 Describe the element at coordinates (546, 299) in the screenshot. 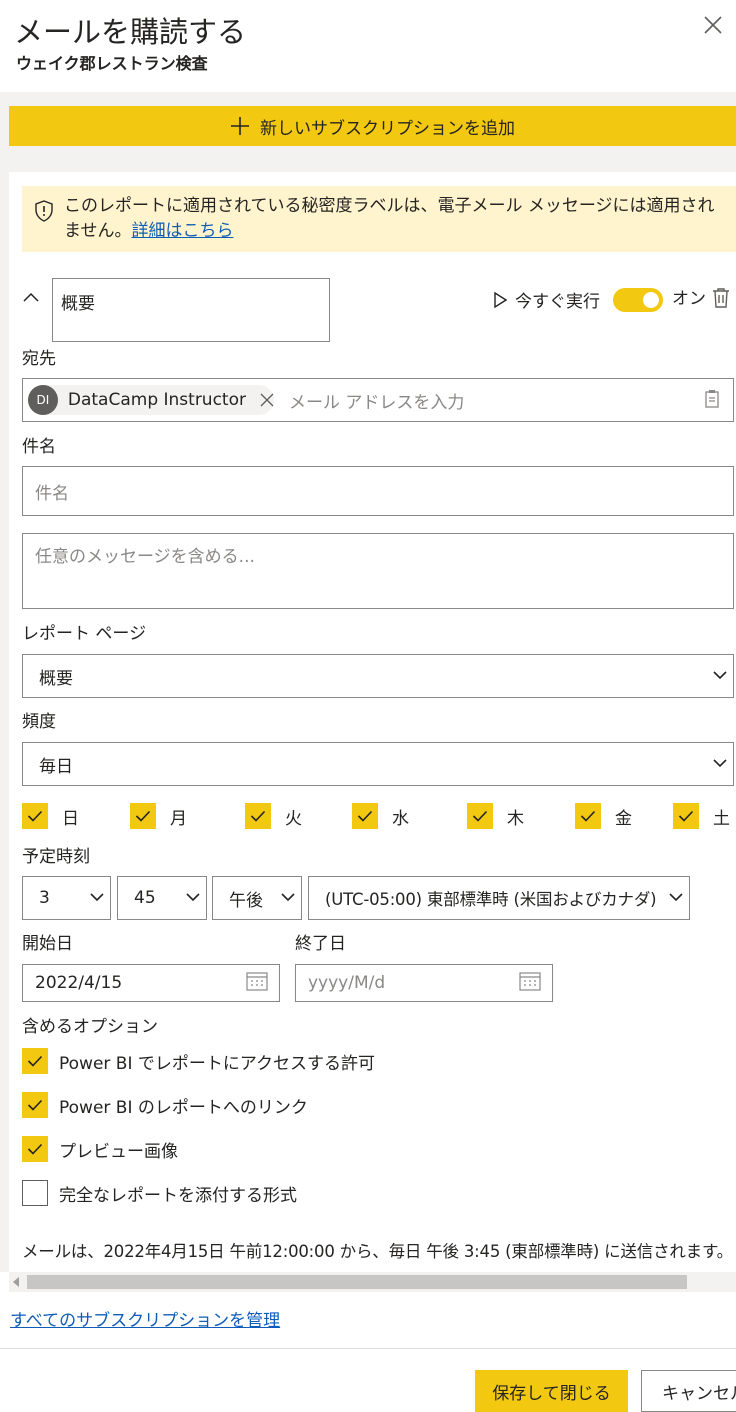

I see `run-now-button: 今すぐ実行` at that location.